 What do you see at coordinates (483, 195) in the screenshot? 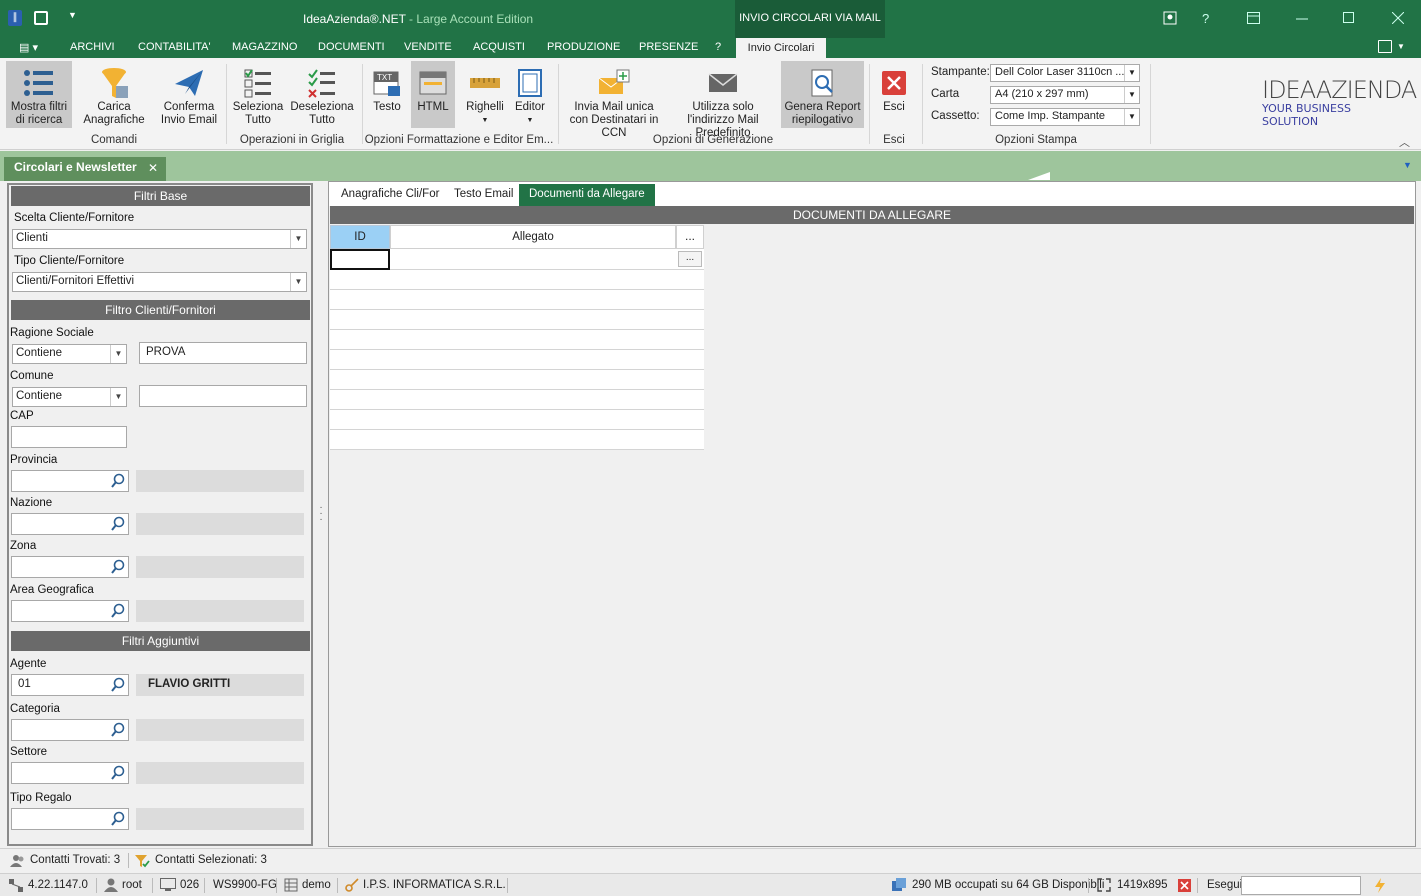
I see `tab-testo-email: Testo Email` at bounding box center [483, 195].